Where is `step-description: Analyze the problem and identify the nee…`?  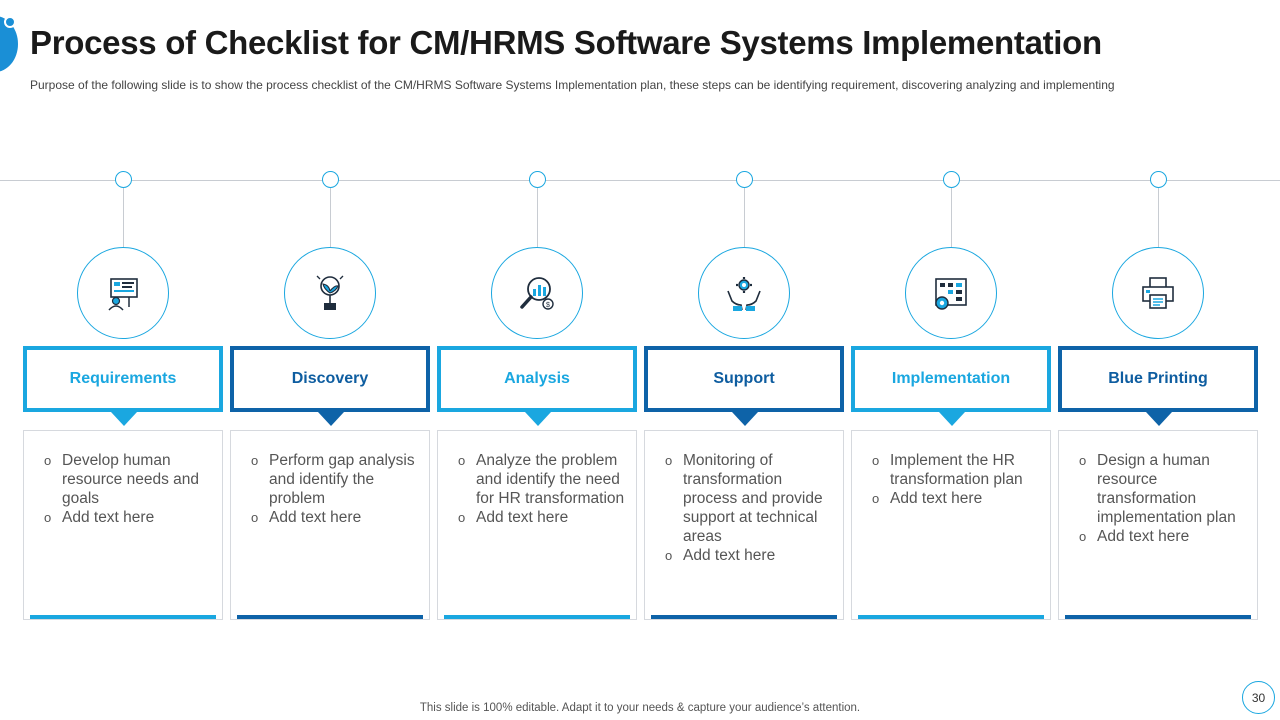
step-description: Analyze the problem and identify the nee… is located at coordinates (537, 525).